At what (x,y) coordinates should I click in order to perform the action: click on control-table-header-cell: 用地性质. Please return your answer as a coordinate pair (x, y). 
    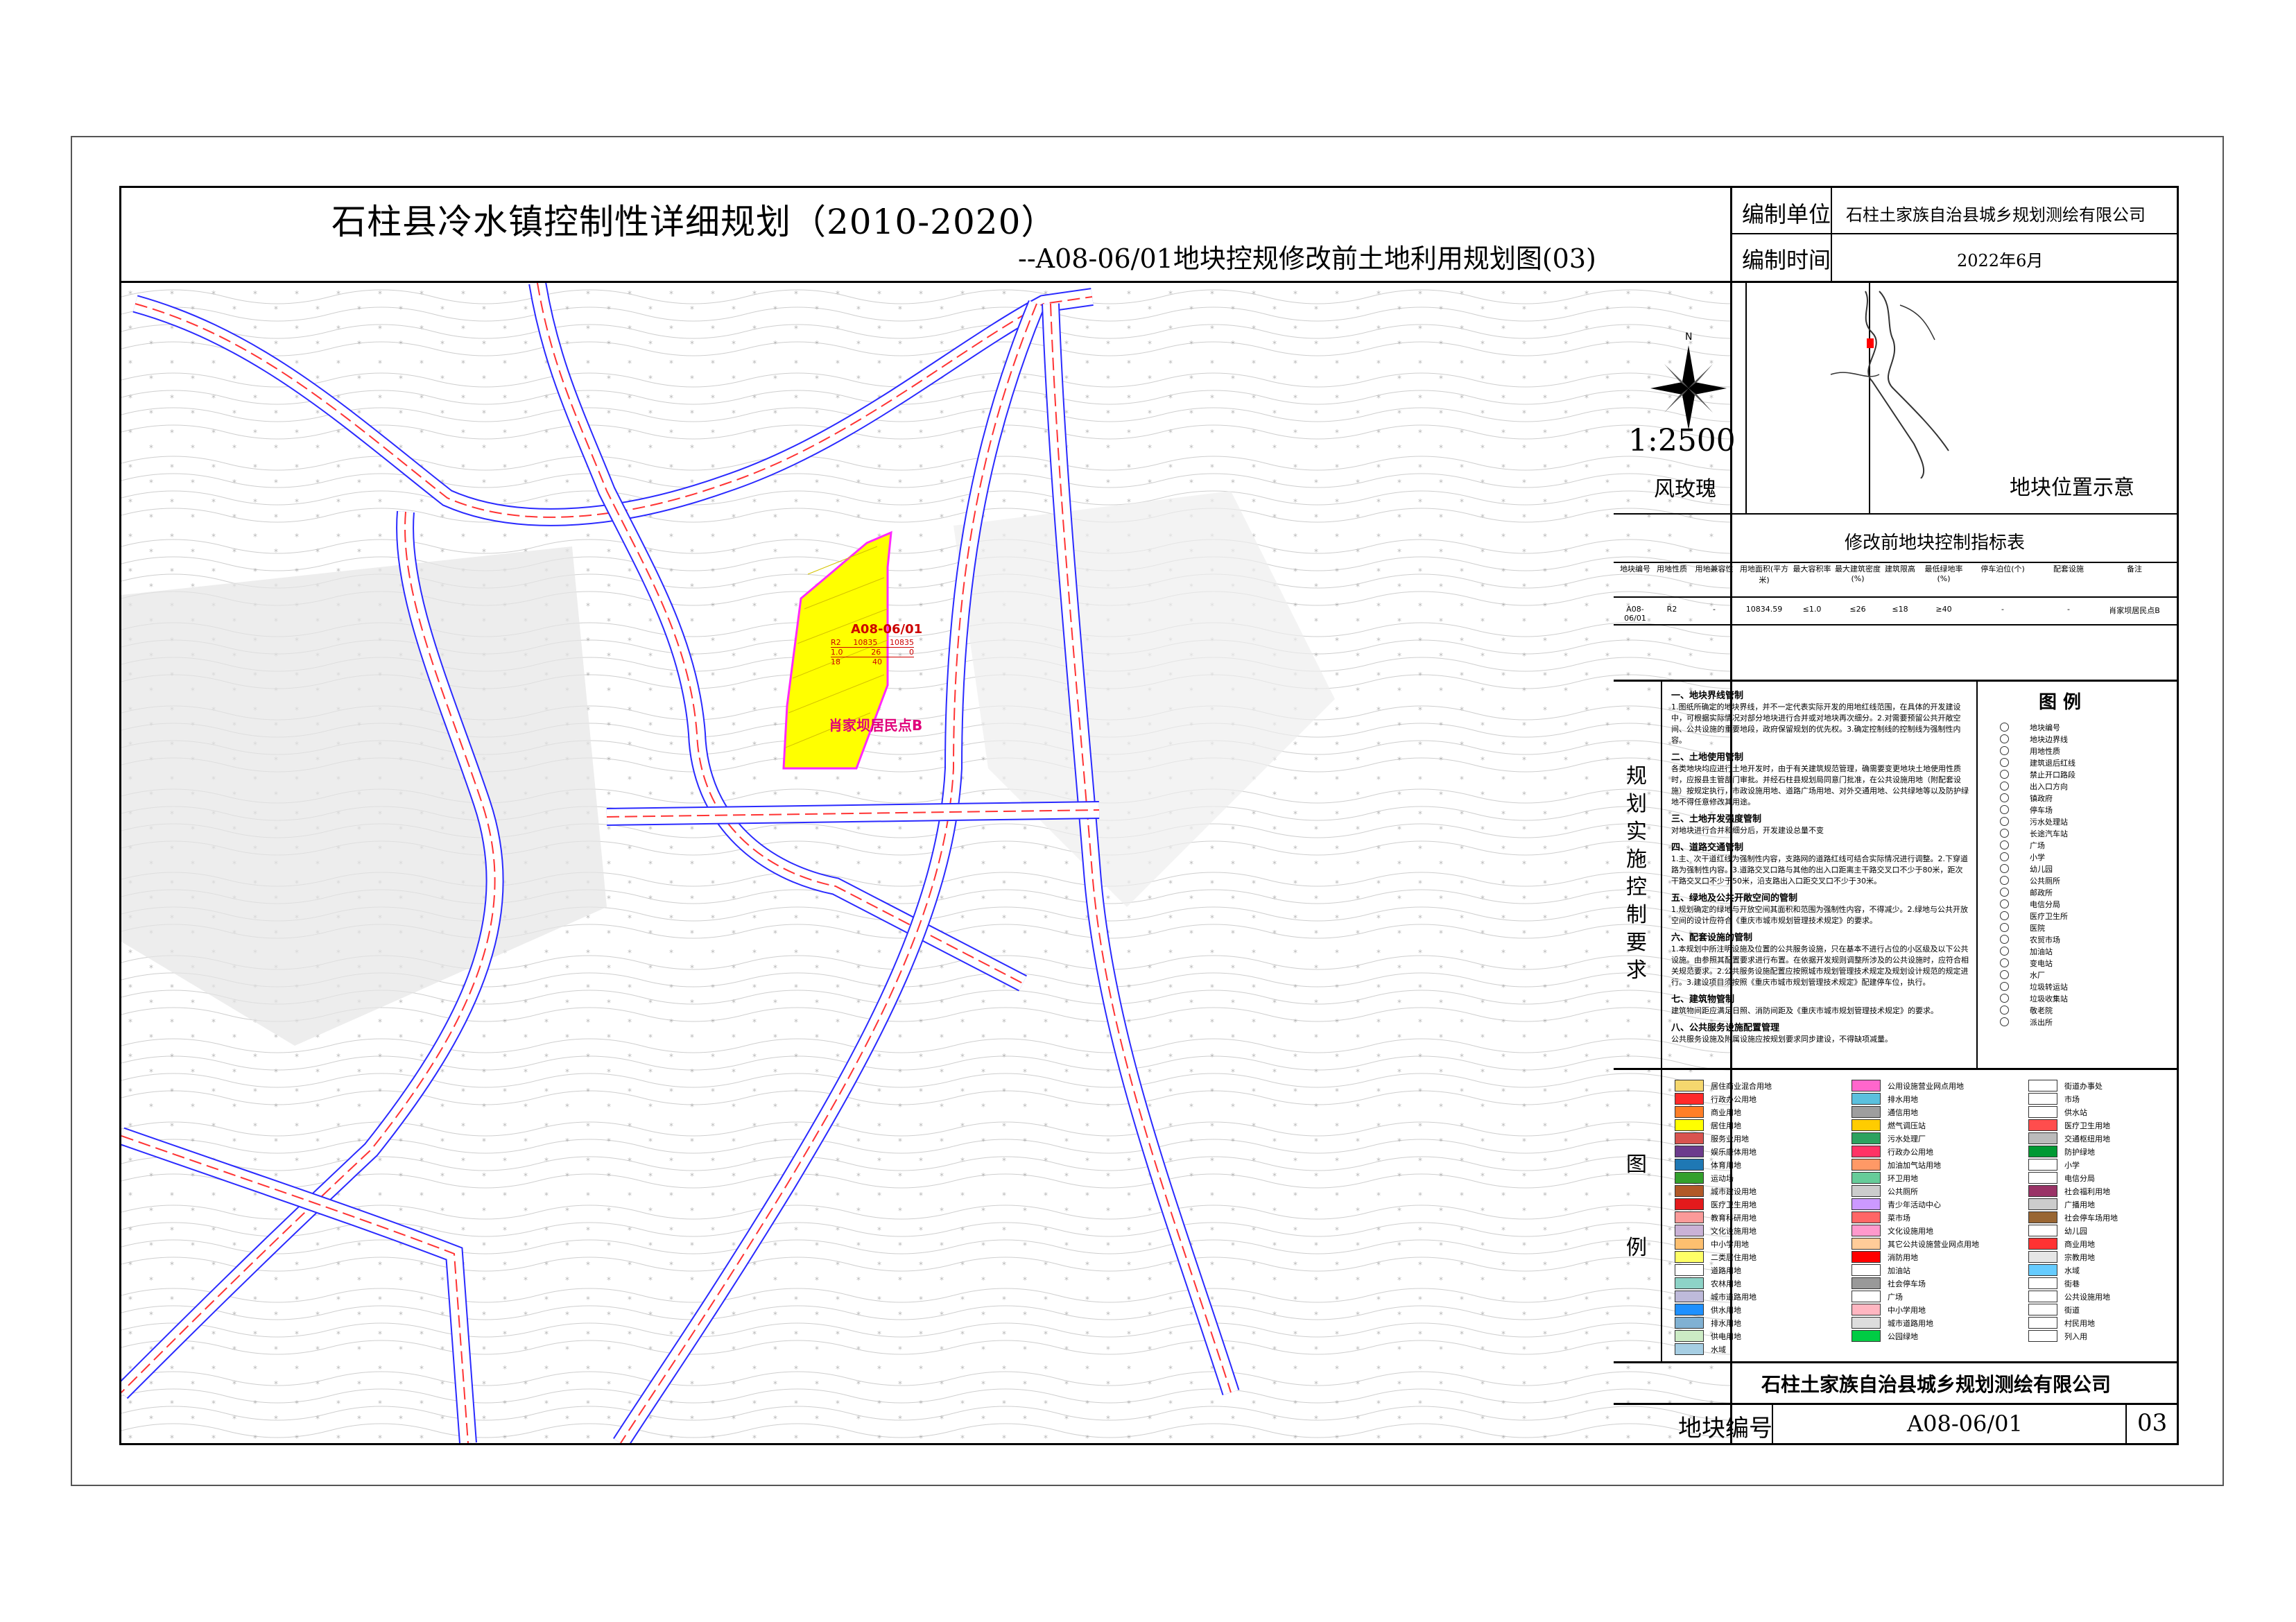
    Looking at the image, I should click on (1672, 568).